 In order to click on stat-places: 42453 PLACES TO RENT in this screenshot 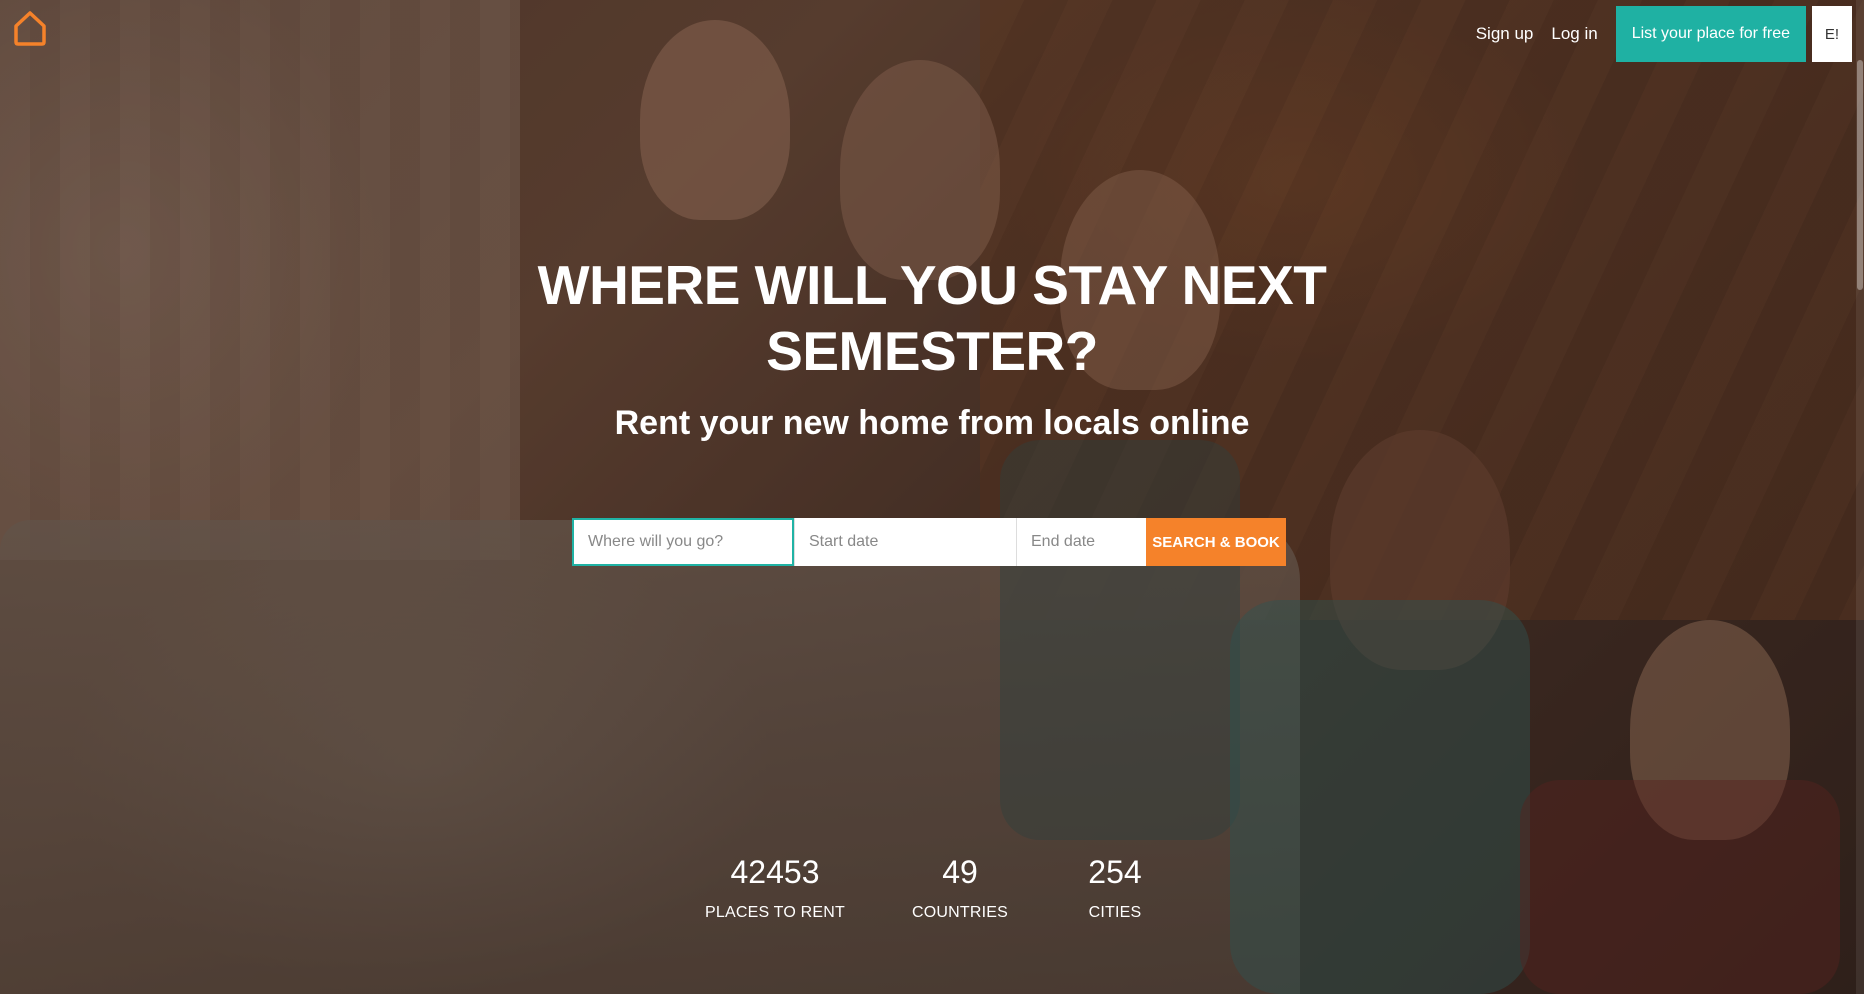, I will do `click(775, 887)`.